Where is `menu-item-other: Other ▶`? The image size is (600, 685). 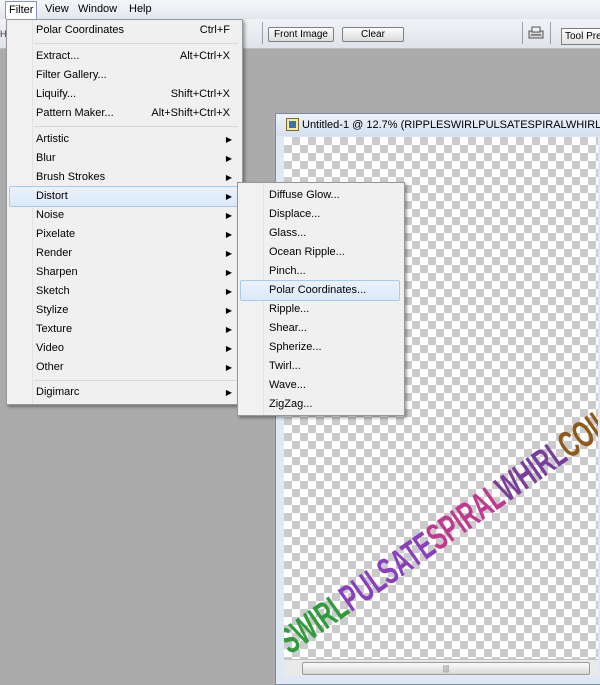 menu-item-other: Other ▶ is located at coordinates (123, 367).